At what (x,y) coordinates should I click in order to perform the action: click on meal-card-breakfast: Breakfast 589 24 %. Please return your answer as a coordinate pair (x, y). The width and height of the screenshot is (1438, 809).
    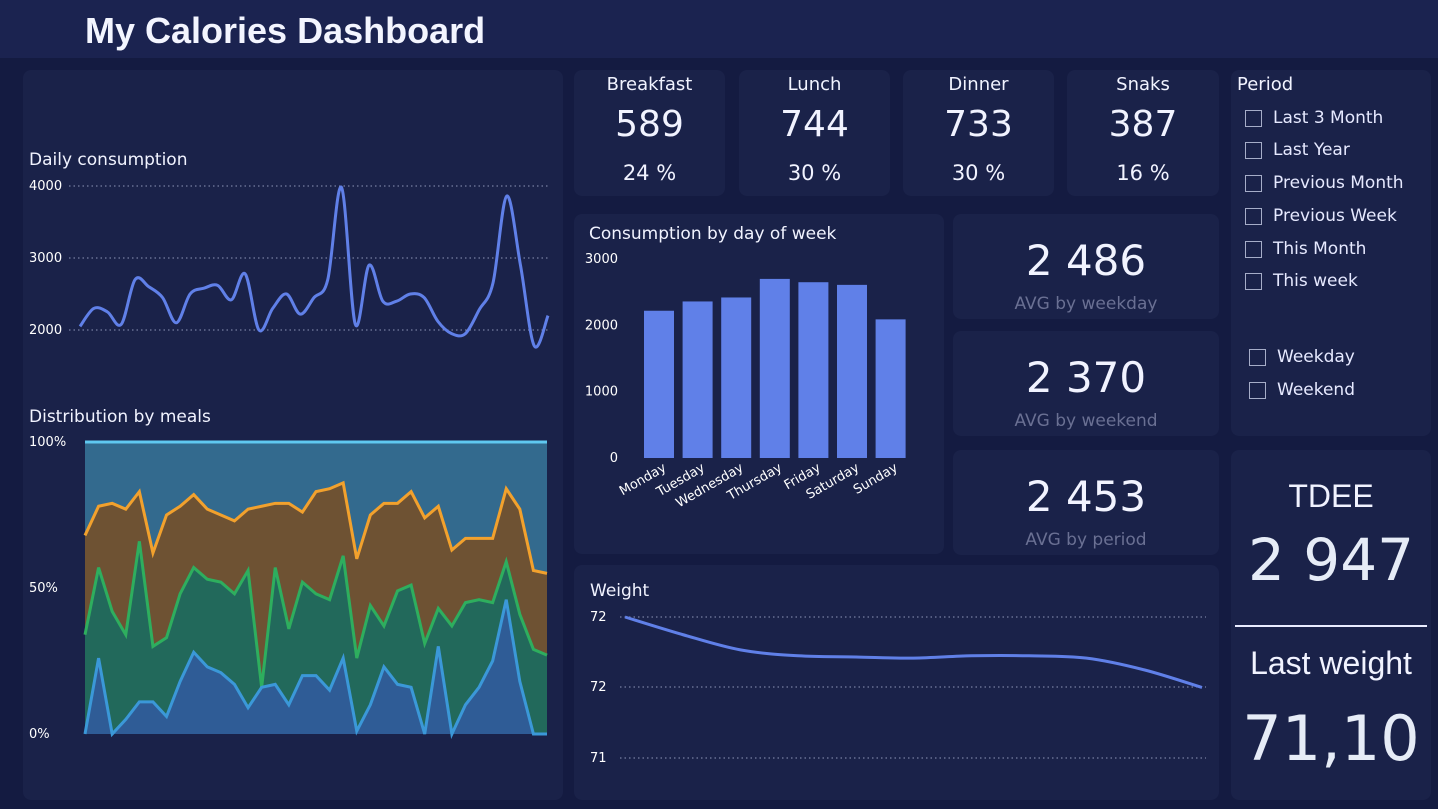
    Looking at the image, I should click on (649, 133).